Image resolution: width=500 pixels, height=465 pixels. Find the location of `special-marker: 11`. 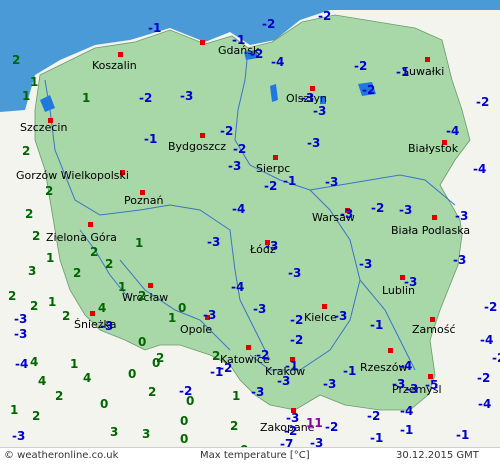

special-marker: 11 is located at coordinates (314, 423).